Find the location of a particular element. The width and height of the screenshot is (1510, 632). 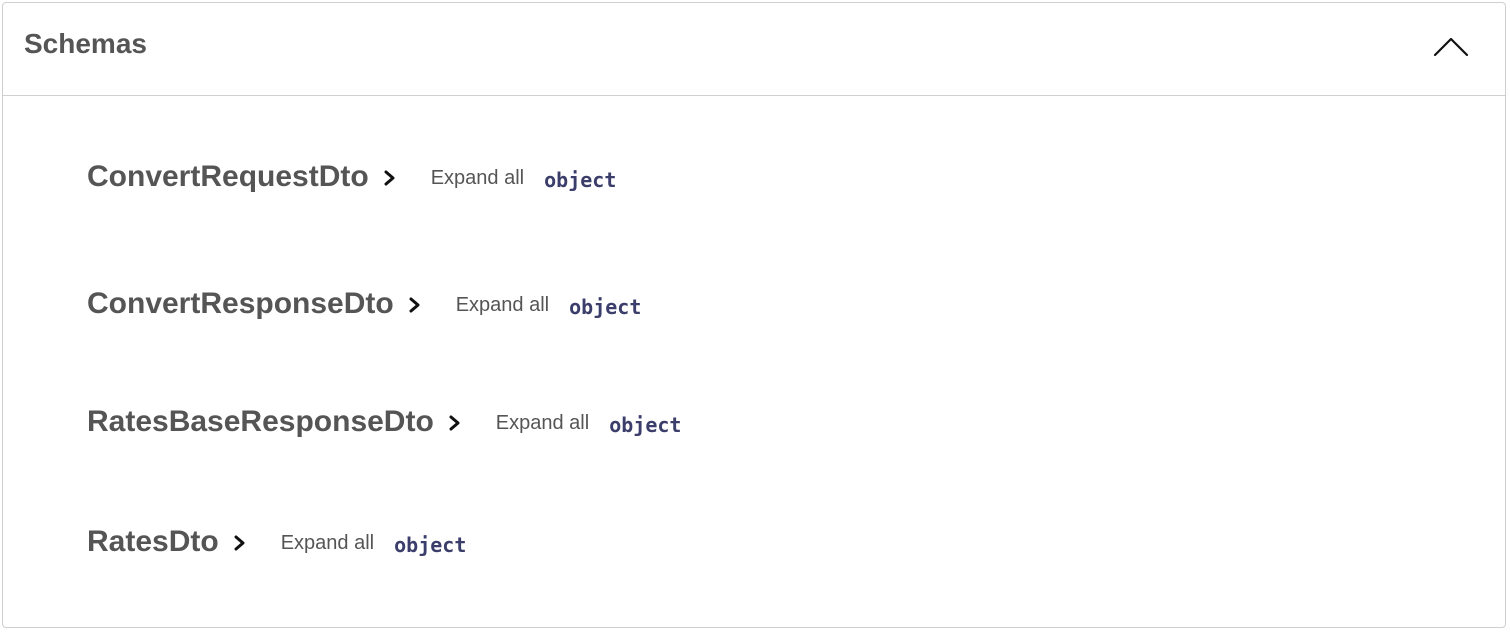

section-title: Schemas is located at coordinates (85, 43).